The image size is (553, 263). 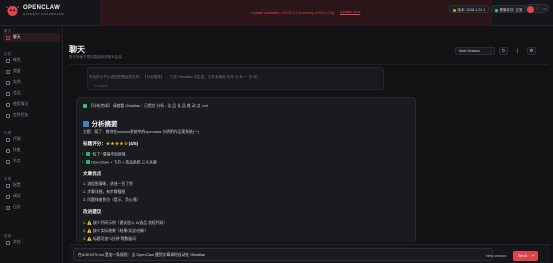 What do you see at coordinates (8, 37) in the screenshot?
I see `chat-icon` at bounding box center [8, 37].